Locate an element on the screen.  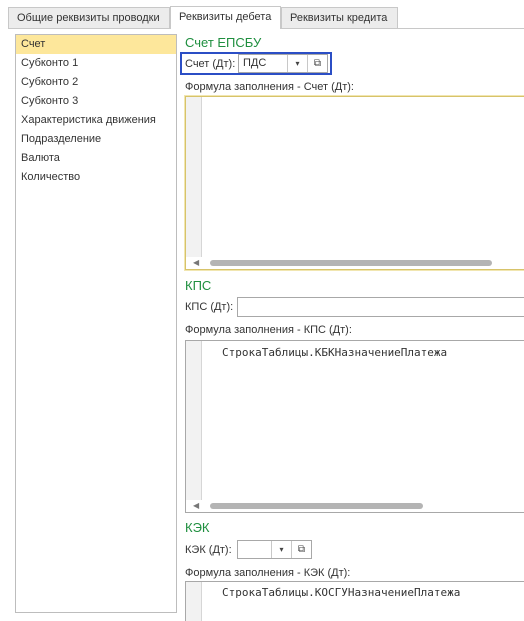
tab-label: Реквизиты кредита is located at coordinates (339, 18).